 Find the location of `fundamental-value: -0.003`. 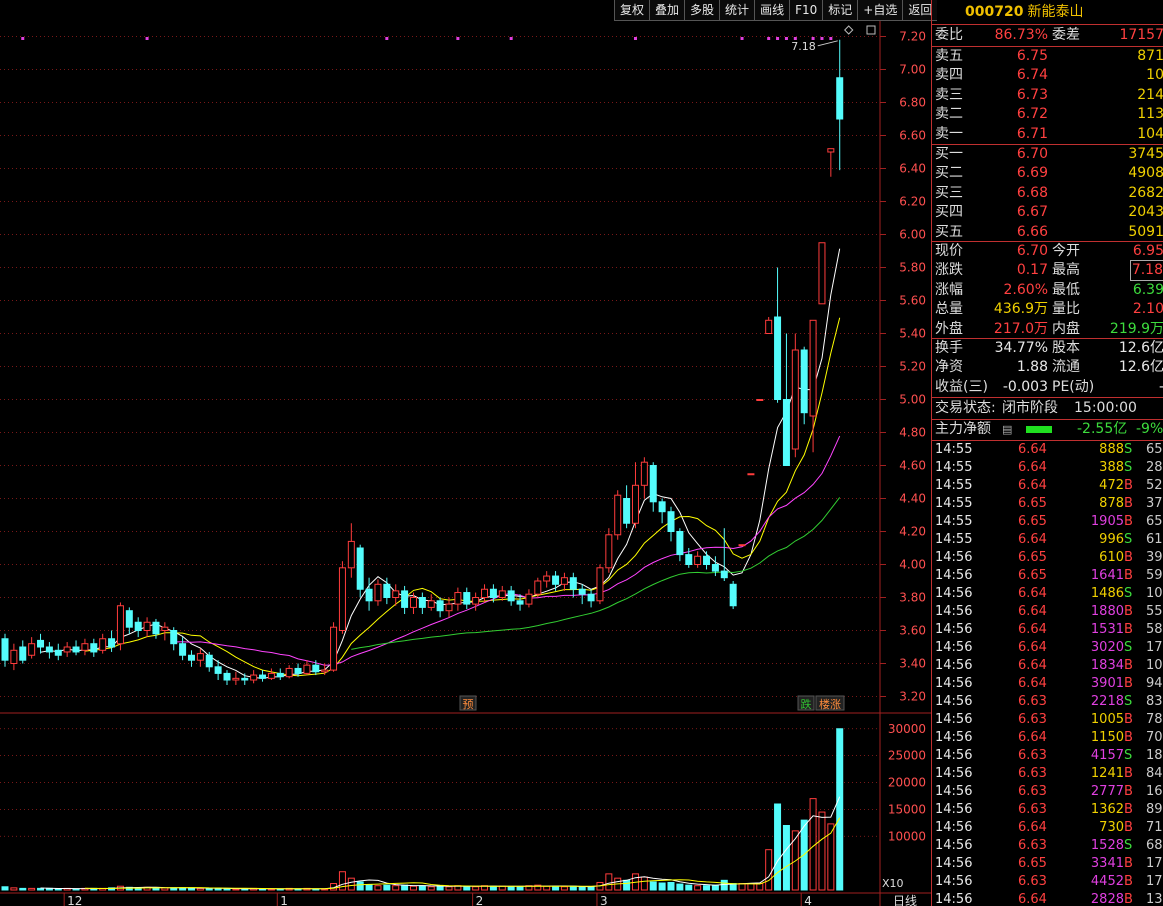

fundamental-value: -0.003 is located at coordinates (1025, 386).